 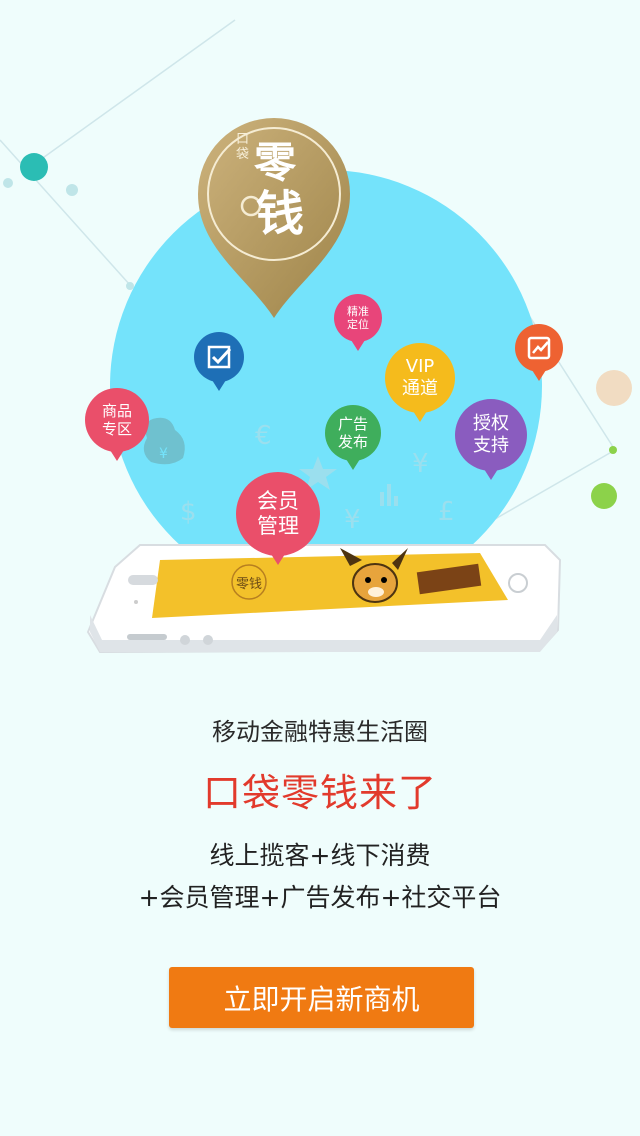 What do you see at coordinates (353, 437) in the screenshot?
I see `pin-ad-publish: 广告 发布` at bounding box center [353, 437].